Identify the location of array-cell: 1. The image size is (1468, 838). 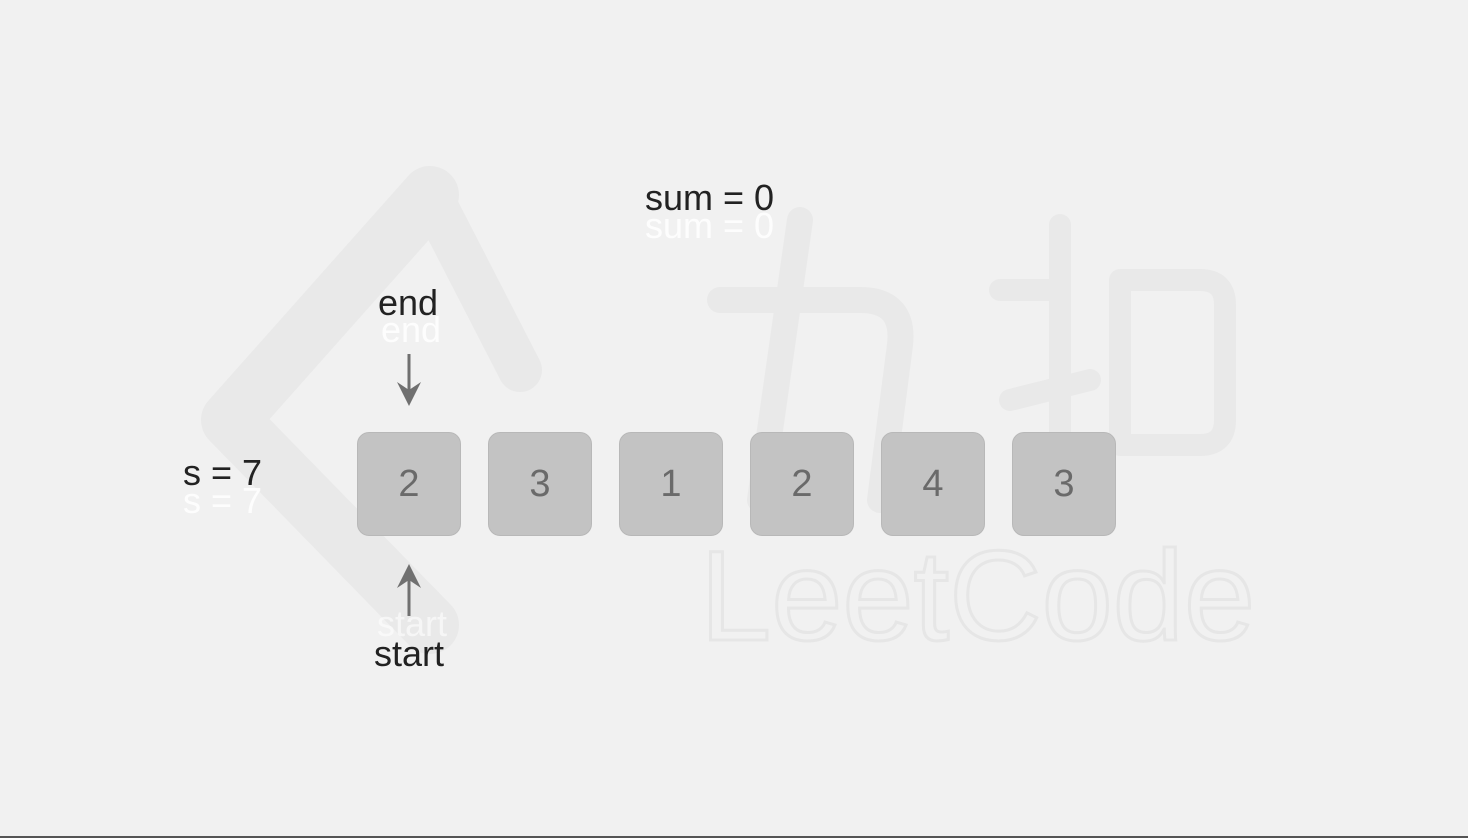
(671, 484).